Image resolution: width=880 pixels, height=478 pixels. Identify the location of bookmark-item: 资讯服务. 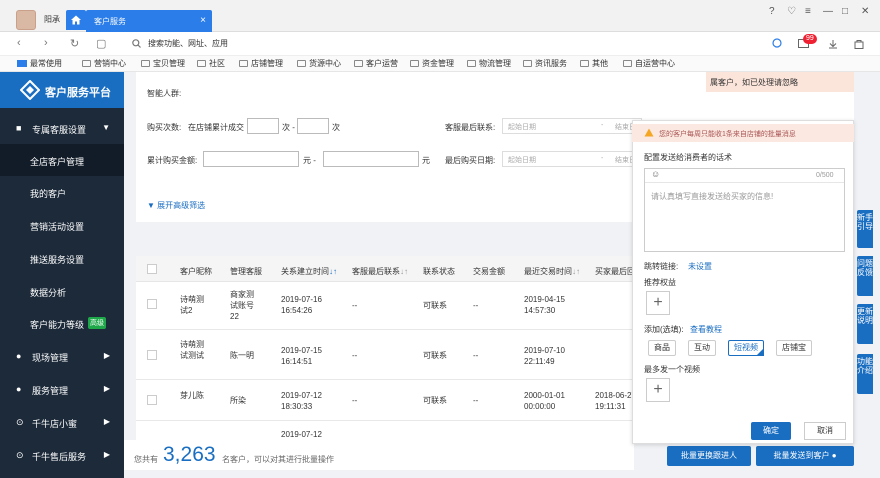
(545, 63).